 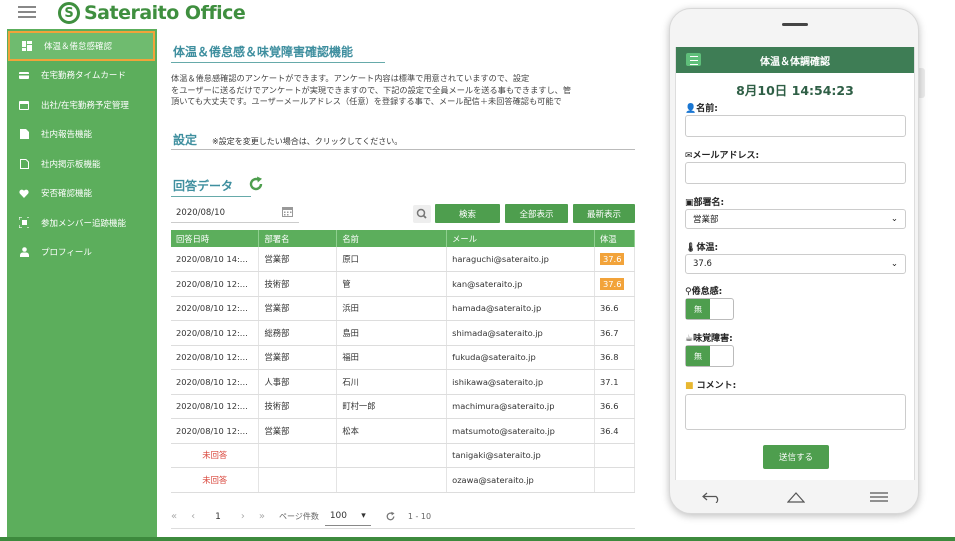 I want to click on document-icon, so click(x=24, y=134).